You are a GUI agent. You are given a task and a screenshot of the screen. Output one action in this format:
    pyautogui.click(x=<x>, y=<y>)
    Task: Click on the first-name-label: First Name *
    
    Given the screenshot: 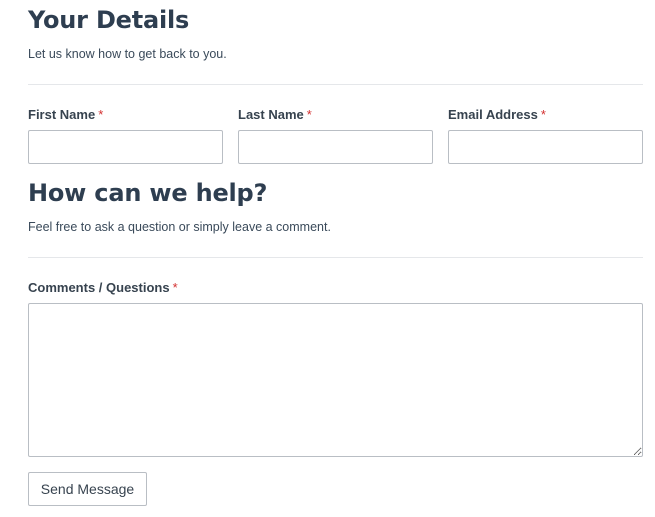 What is the action you would take?
    pyautogui.click(x=65, y=115)
    